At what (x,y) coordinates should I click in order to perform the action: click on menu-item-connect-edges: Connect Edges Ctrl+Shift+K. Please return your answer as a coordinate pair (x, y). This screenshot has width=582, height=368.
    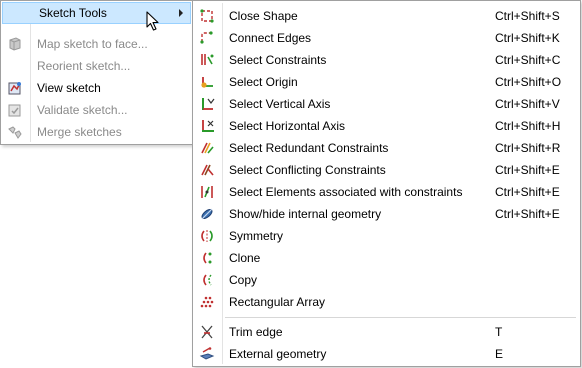
    Looking at the image, I should click on (386, 38).